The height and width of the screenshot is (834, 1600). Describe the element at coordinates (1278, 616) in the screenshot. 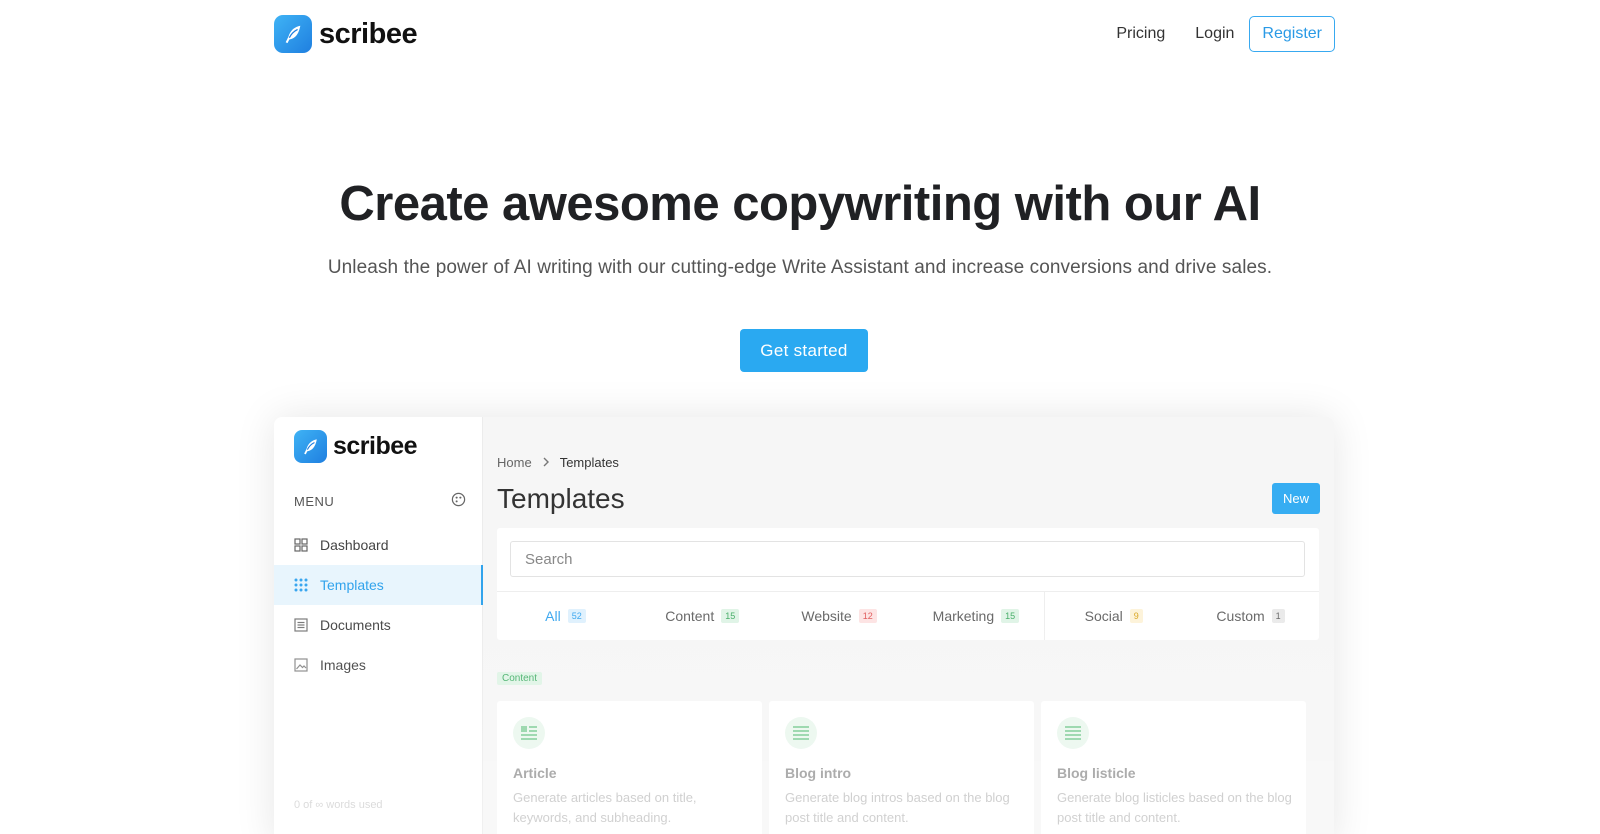

I see `count-badge: 1` at that location.